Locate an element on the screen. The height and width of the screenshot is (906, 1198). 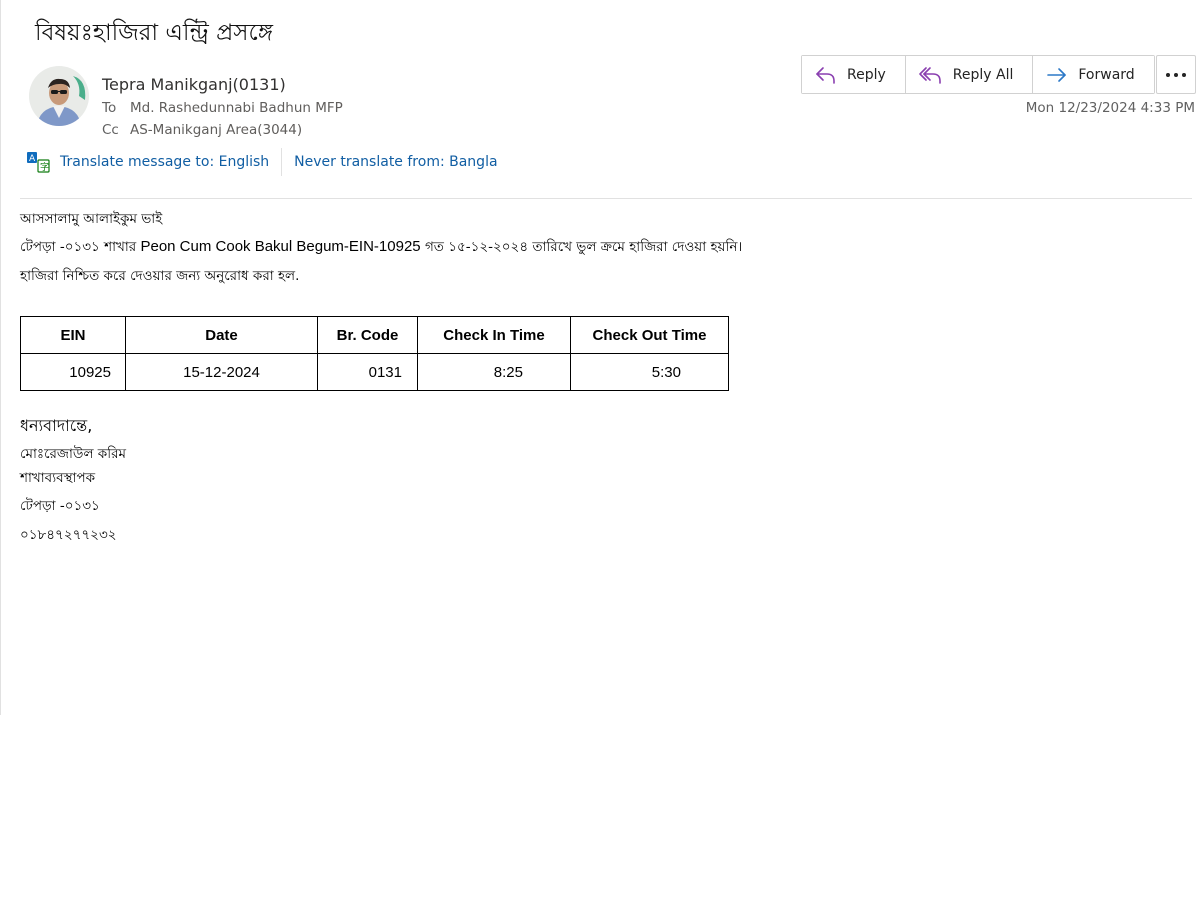
cell-branch-code: 0131 is located at coordinates (367, 372).